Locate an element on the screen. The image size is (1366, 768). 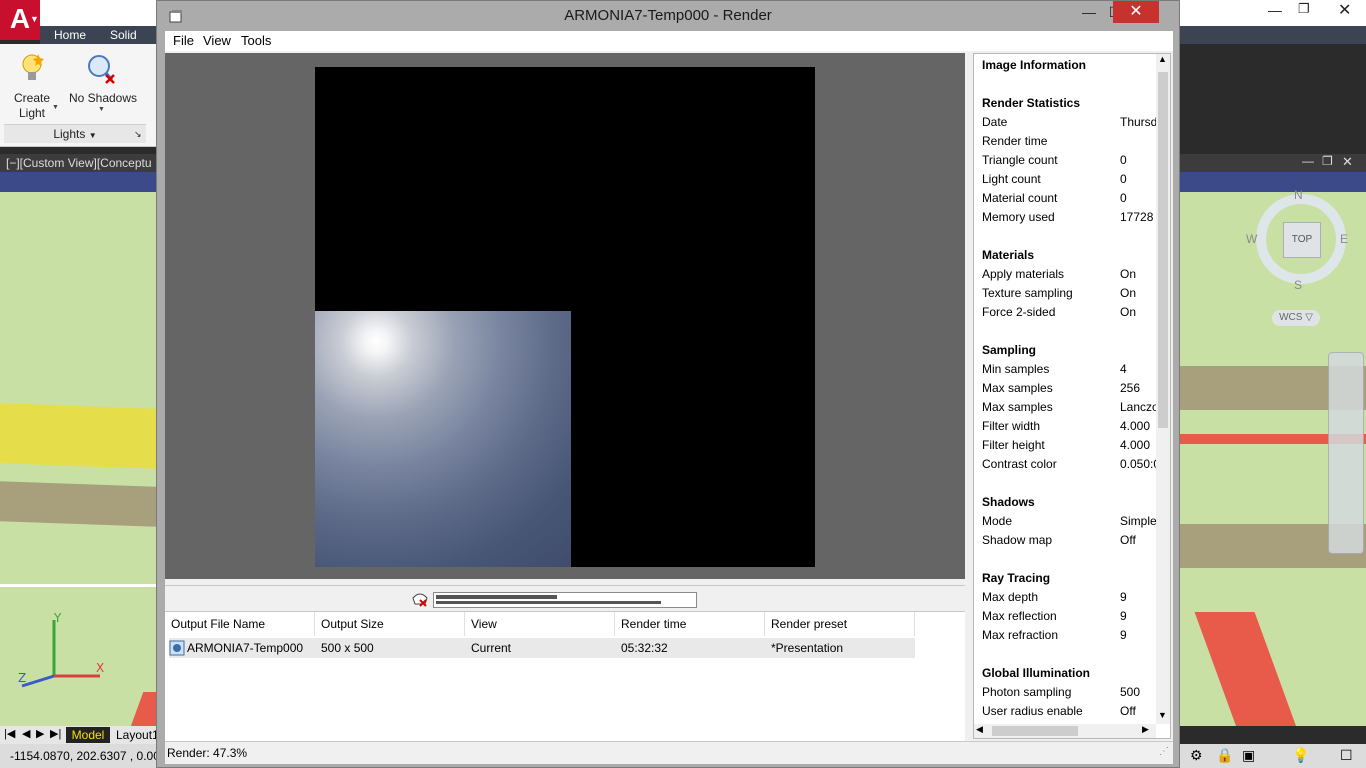
next-tab-icon: ▶ is located at coordinates (40, 733).